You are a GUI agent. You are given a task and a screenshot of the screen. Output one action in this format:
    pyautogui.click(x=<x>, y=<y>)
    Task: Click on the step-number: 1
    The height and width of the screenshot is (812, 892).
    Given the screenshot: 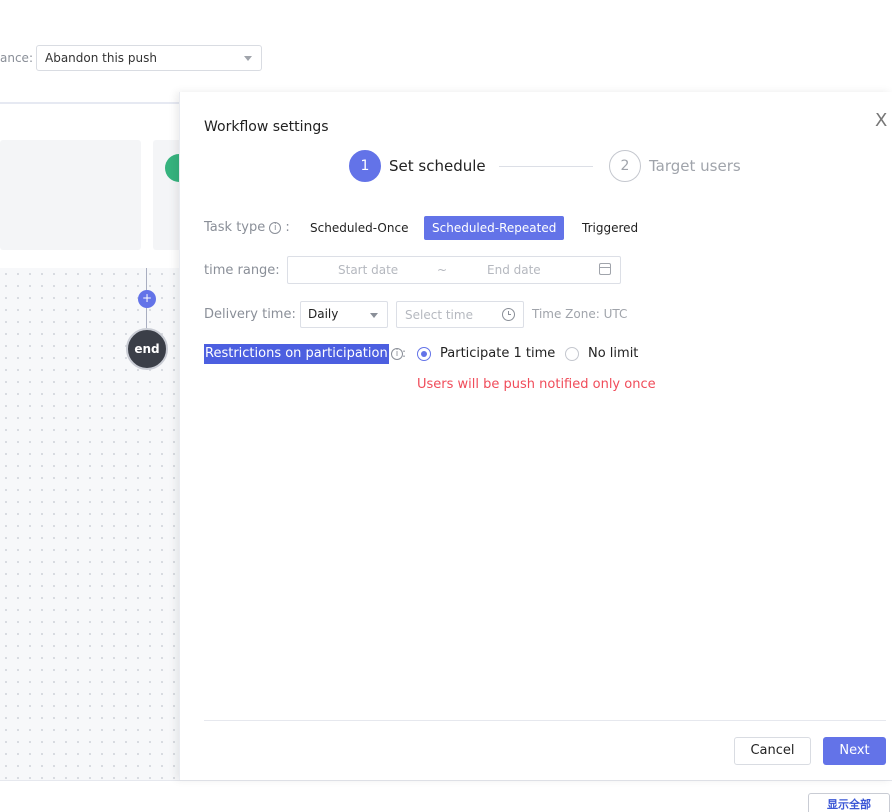 What is the action you would take?
    pyautogui.click(x=365, y=166)
    